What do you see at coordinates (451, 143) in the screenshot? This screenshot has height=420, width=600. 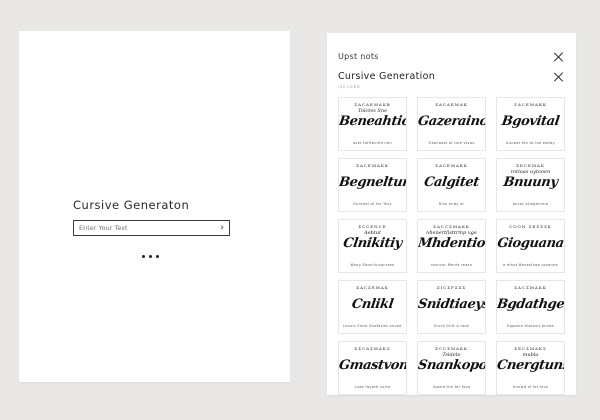 I see `tile-caption: Okonoest of lore vtvas` at bounding box center [451, 143].